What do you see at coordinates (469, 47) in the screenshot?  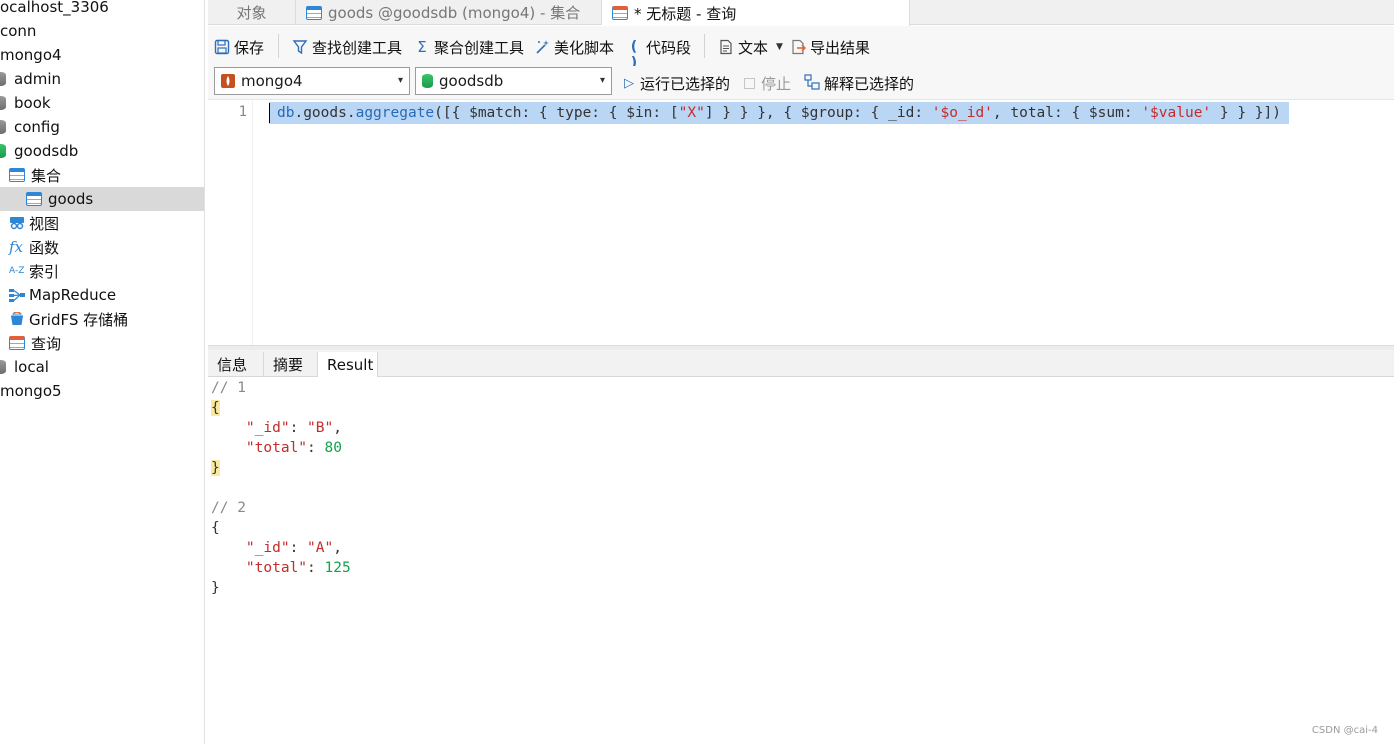 I see `aggregate-builder-button: Σ 聚合创建工具` at bounding box center [469, 47].